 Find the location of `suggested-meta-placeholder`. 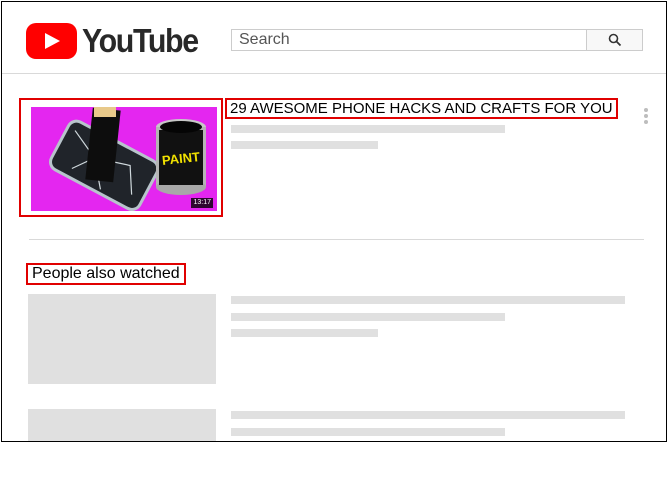

suggested-meta-placeholder is located at coordinates (304, 333).